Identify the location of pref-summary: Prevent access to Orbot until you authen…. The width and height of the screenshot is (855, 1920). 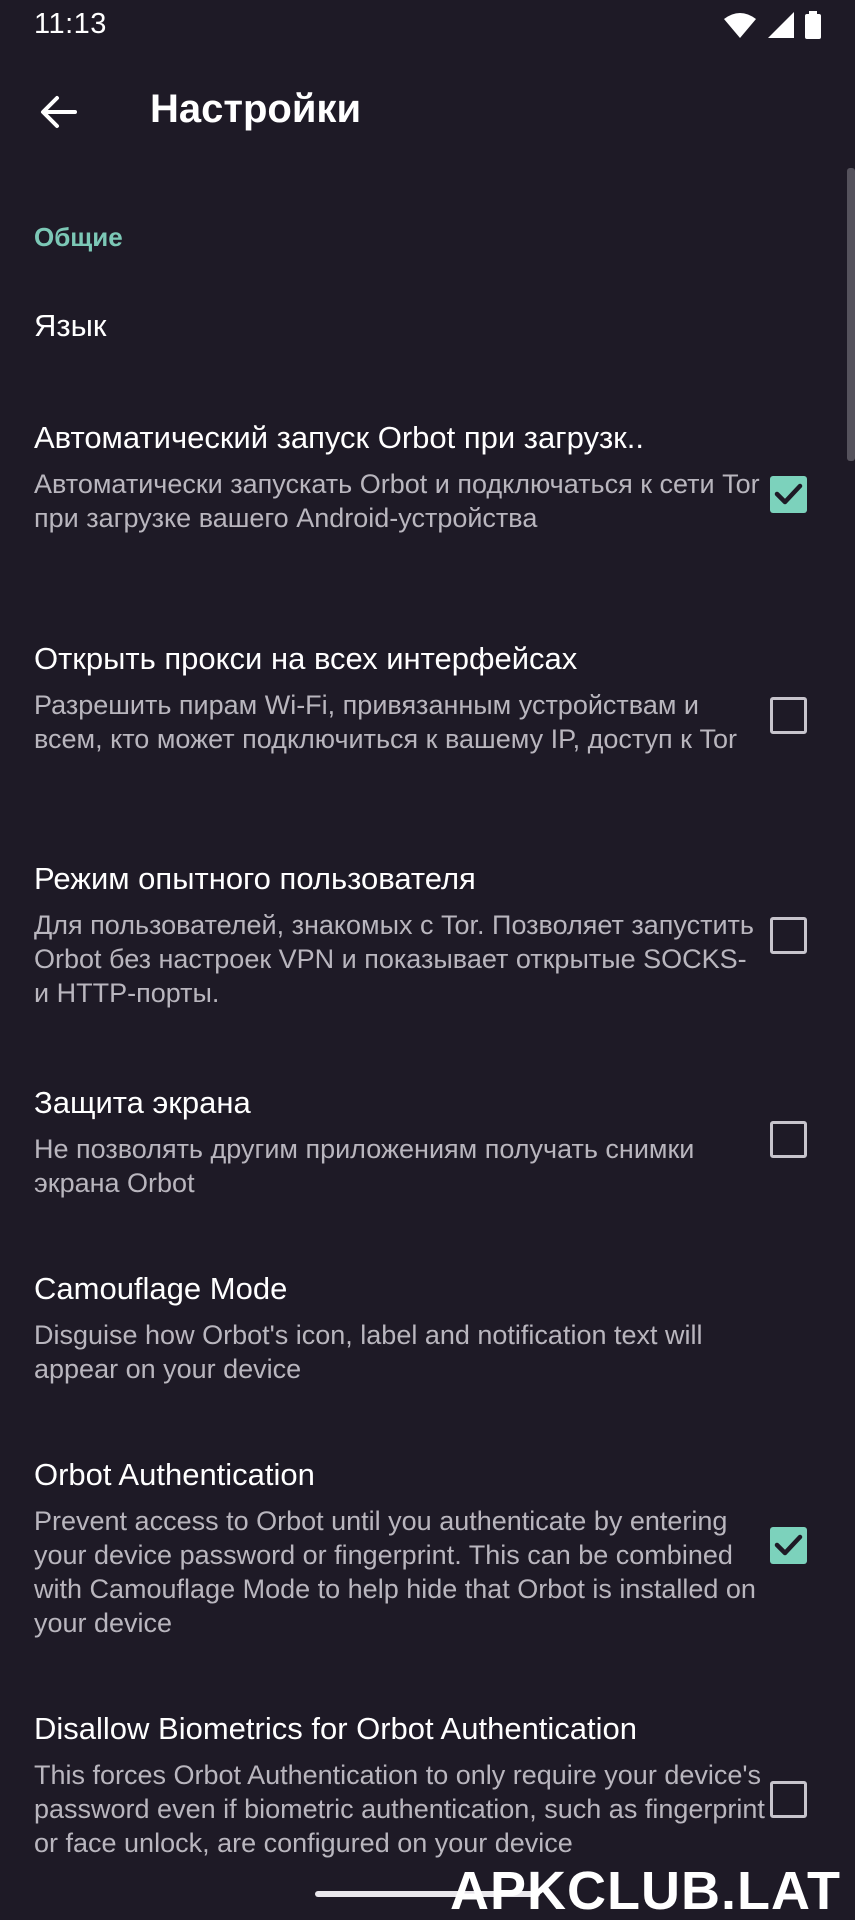
(395, 1572).